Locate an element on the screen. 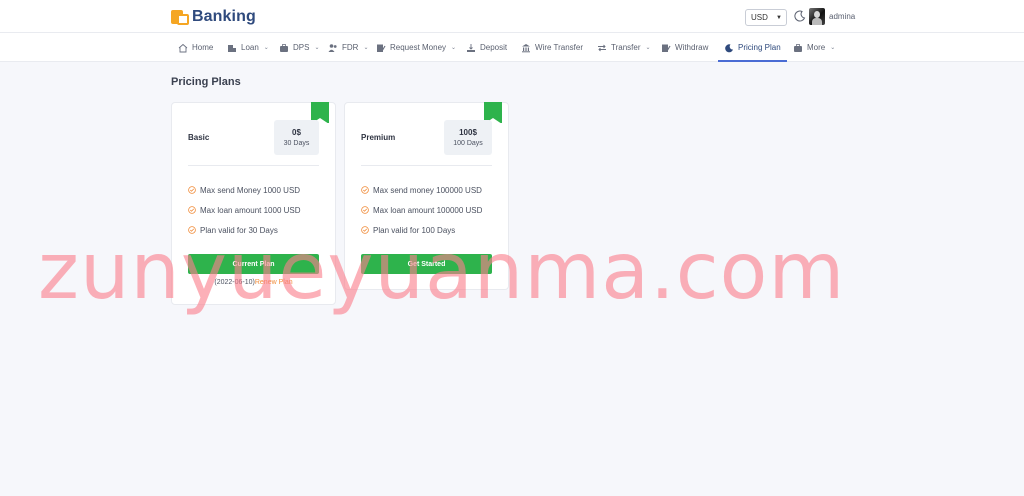 The width and height of the screenshot is (1024, 496). plan-duration: 100 Days is located at coordinates (468, 143).